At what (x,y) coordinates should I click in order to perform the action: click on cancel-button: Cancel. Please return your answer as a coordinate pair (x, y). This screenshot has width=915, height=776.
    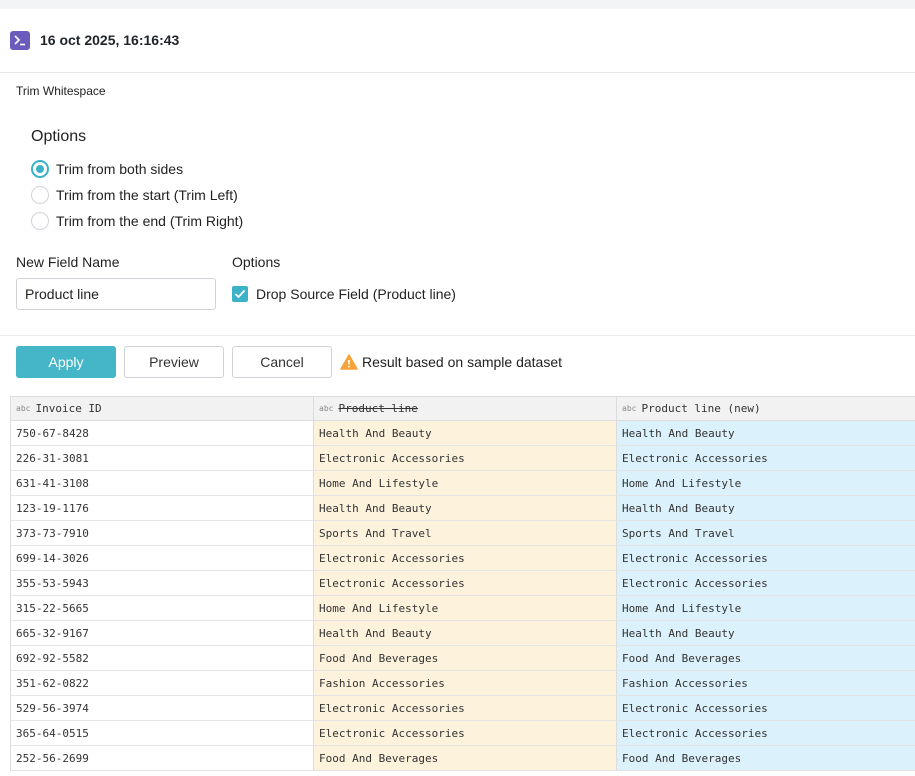
    Looking at the image, I should click on (282, 362).